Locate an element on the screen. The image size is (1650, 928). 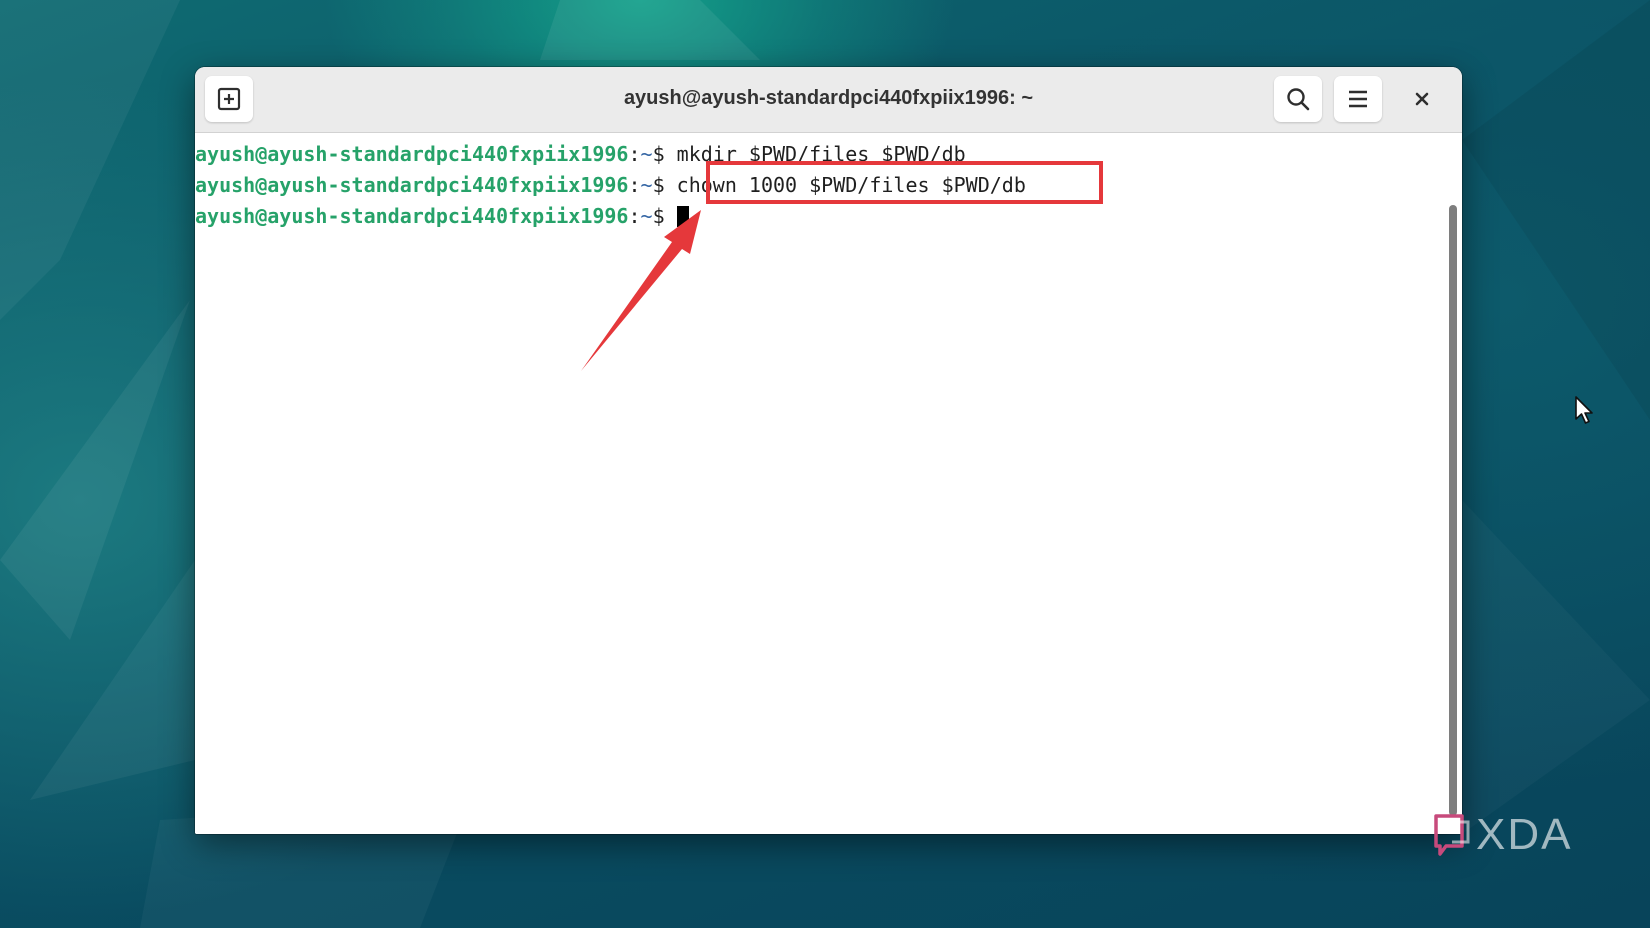
scrollbar is located at coordinates (1453, 483).